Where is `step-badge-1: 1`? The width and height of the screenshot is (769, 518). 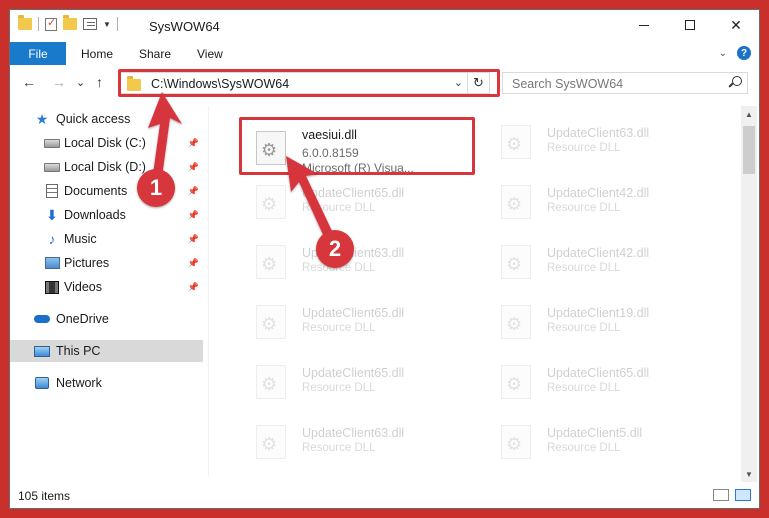 step-badge-1: 1 is located at coordinates (156, 188).